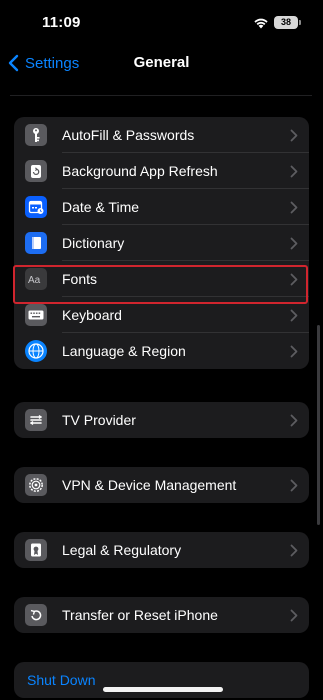 The image size is (323, 700). I want to click on settings-group-shutdown: Shut Down, so click(161, 680).